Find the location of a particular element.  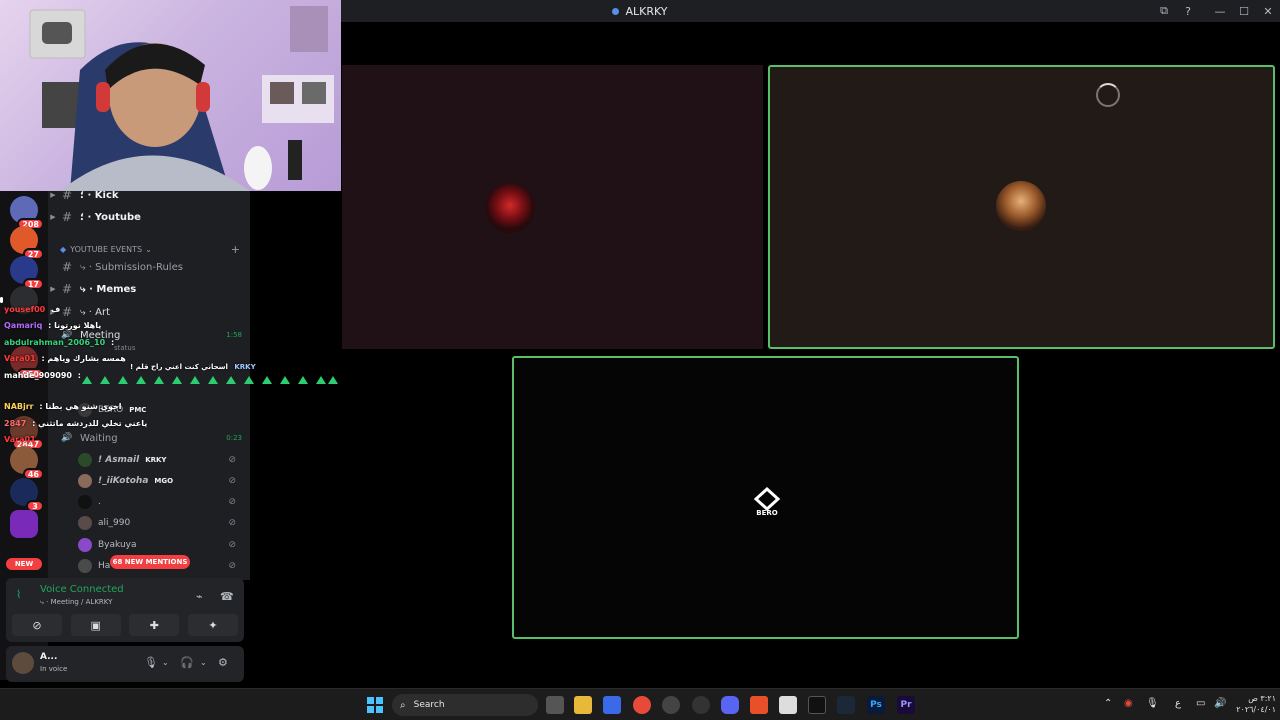

search-label: Search is located at coordinates (429, 705).